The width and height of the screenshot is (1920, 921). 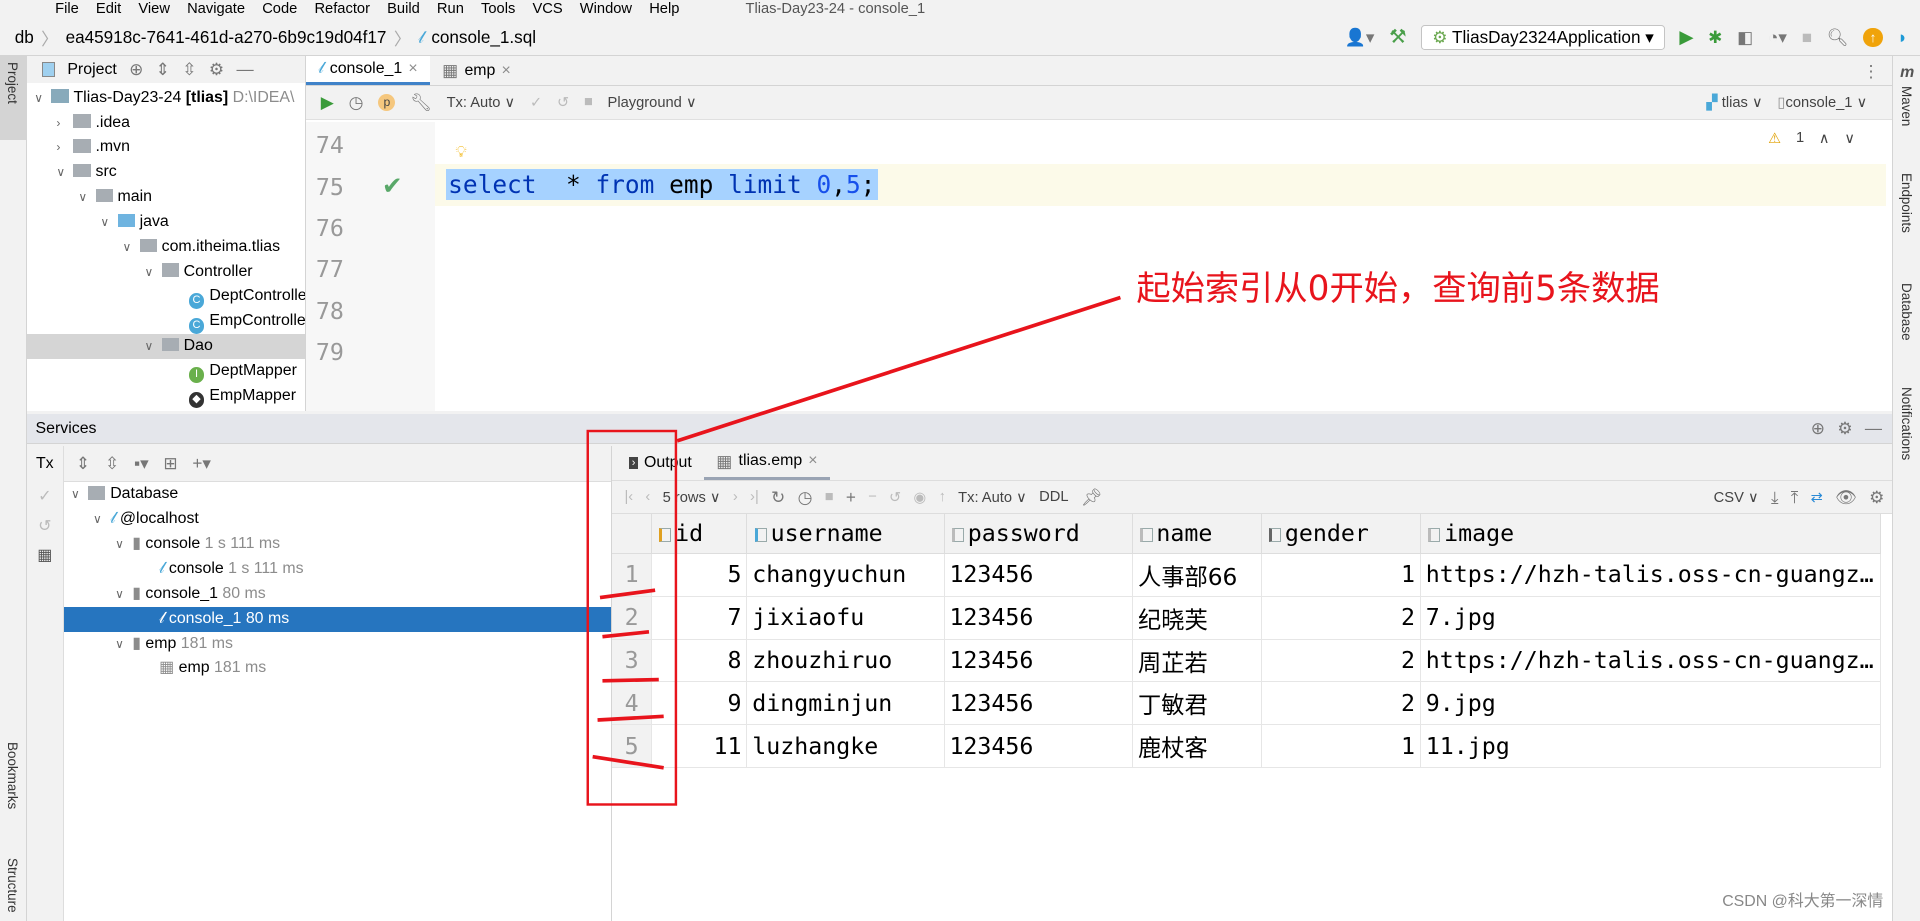 What do you see at coordinates (166, 247) in the screenshot?
I see `tree-item-package: ∨ com.itheima.tlias` at bounding box center [166, 247].